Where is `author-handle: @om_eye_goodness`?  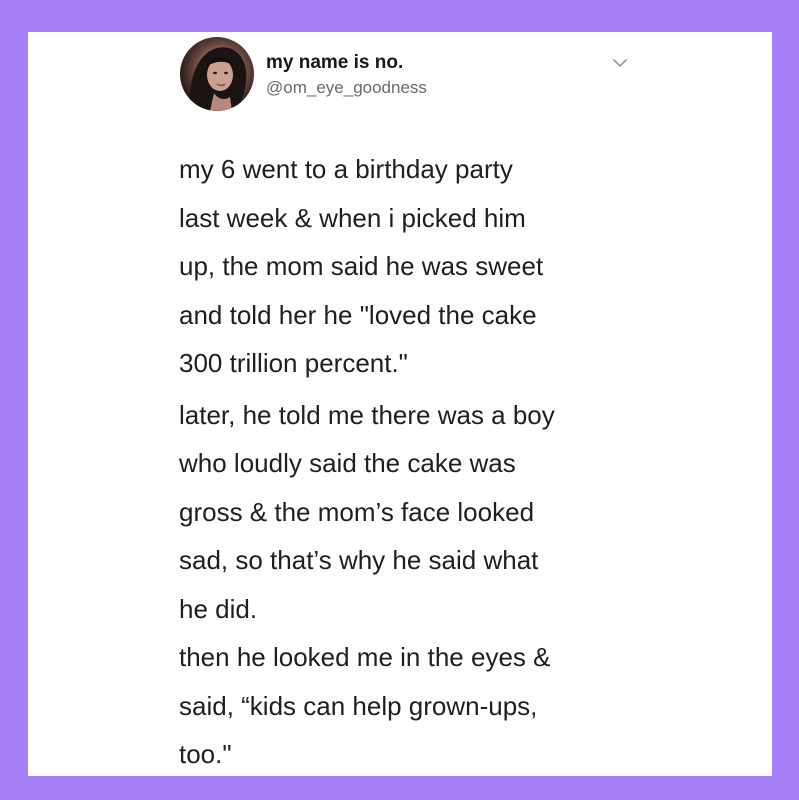
author-handle: @om_eye_goodness is located at coordinates (346, 88).